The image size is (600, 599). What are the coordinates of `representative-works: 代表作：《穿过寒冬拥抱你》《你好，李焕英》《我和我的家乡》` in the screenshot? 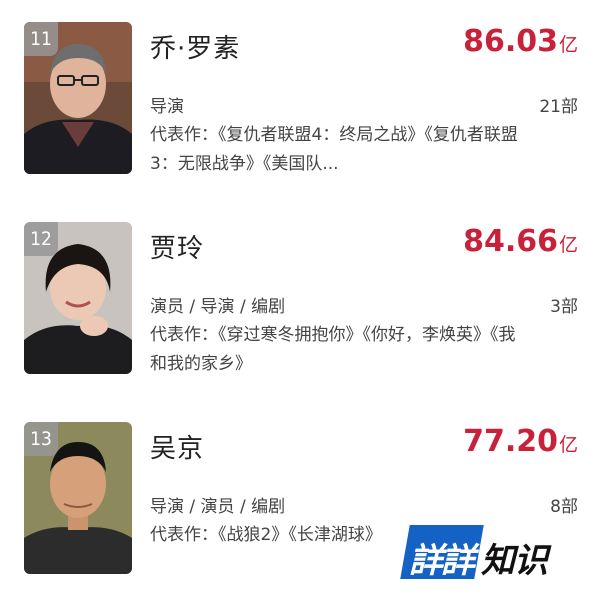 It's located at (333, 349).